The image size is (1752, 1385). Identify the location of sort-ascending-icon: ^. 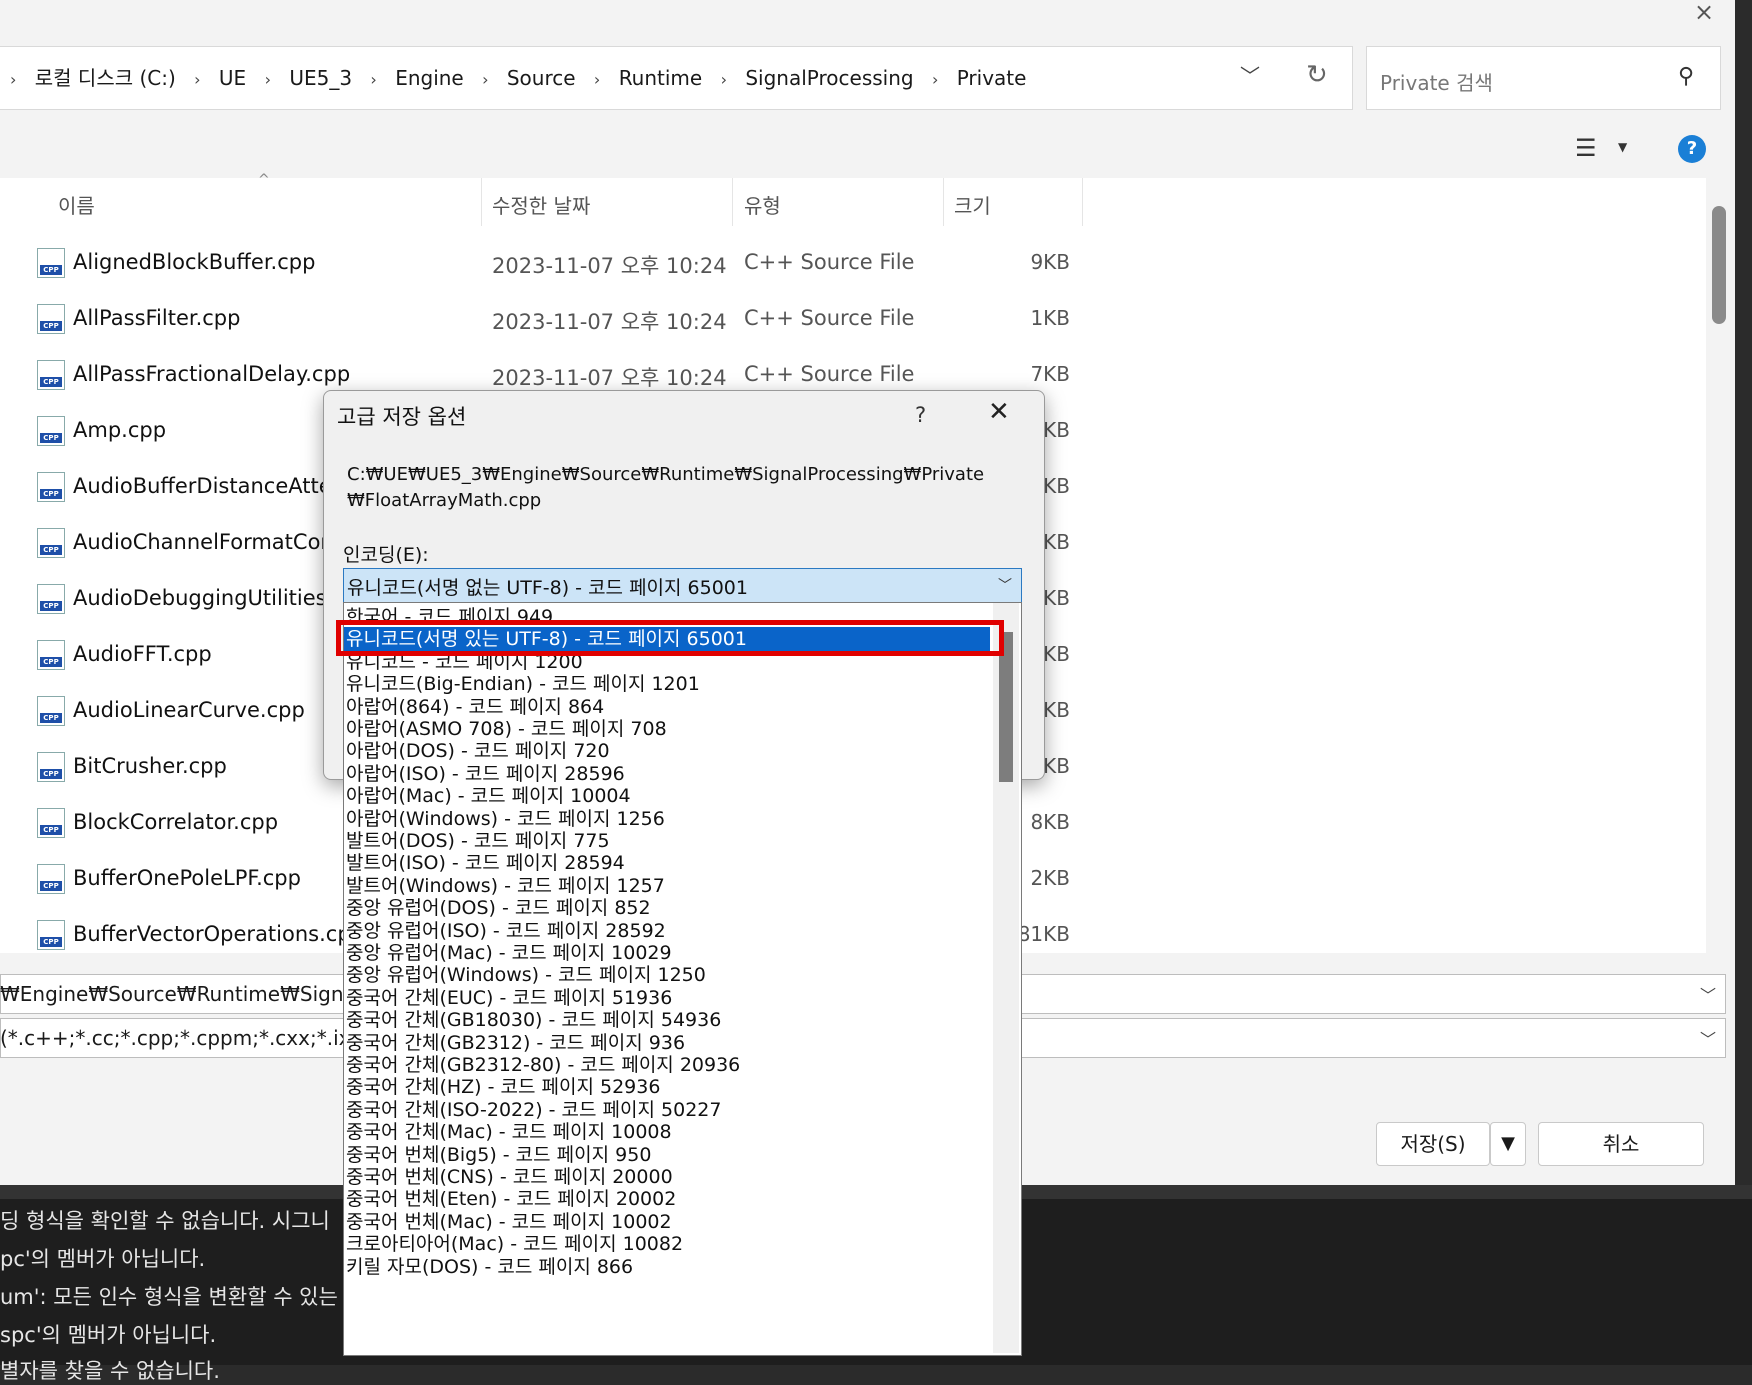
(264, 180).